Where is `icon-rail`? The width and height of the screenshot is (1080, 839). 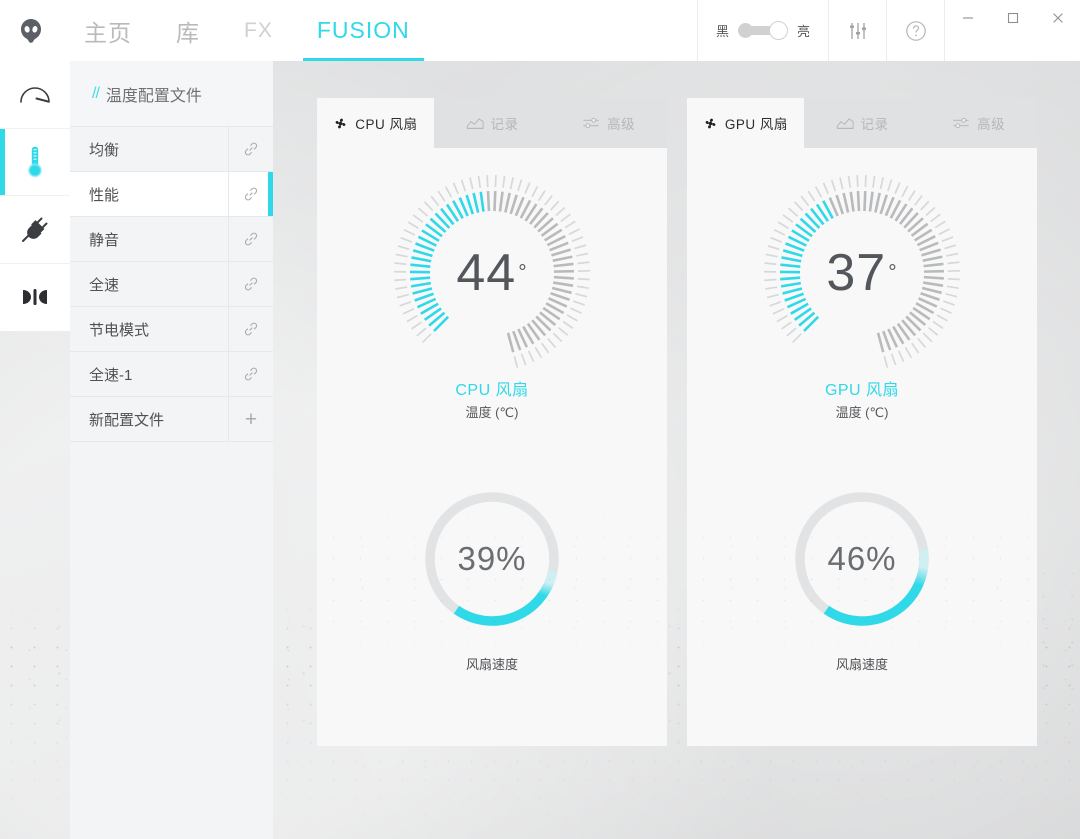 icon-rail is located at coordinates (35, 196).